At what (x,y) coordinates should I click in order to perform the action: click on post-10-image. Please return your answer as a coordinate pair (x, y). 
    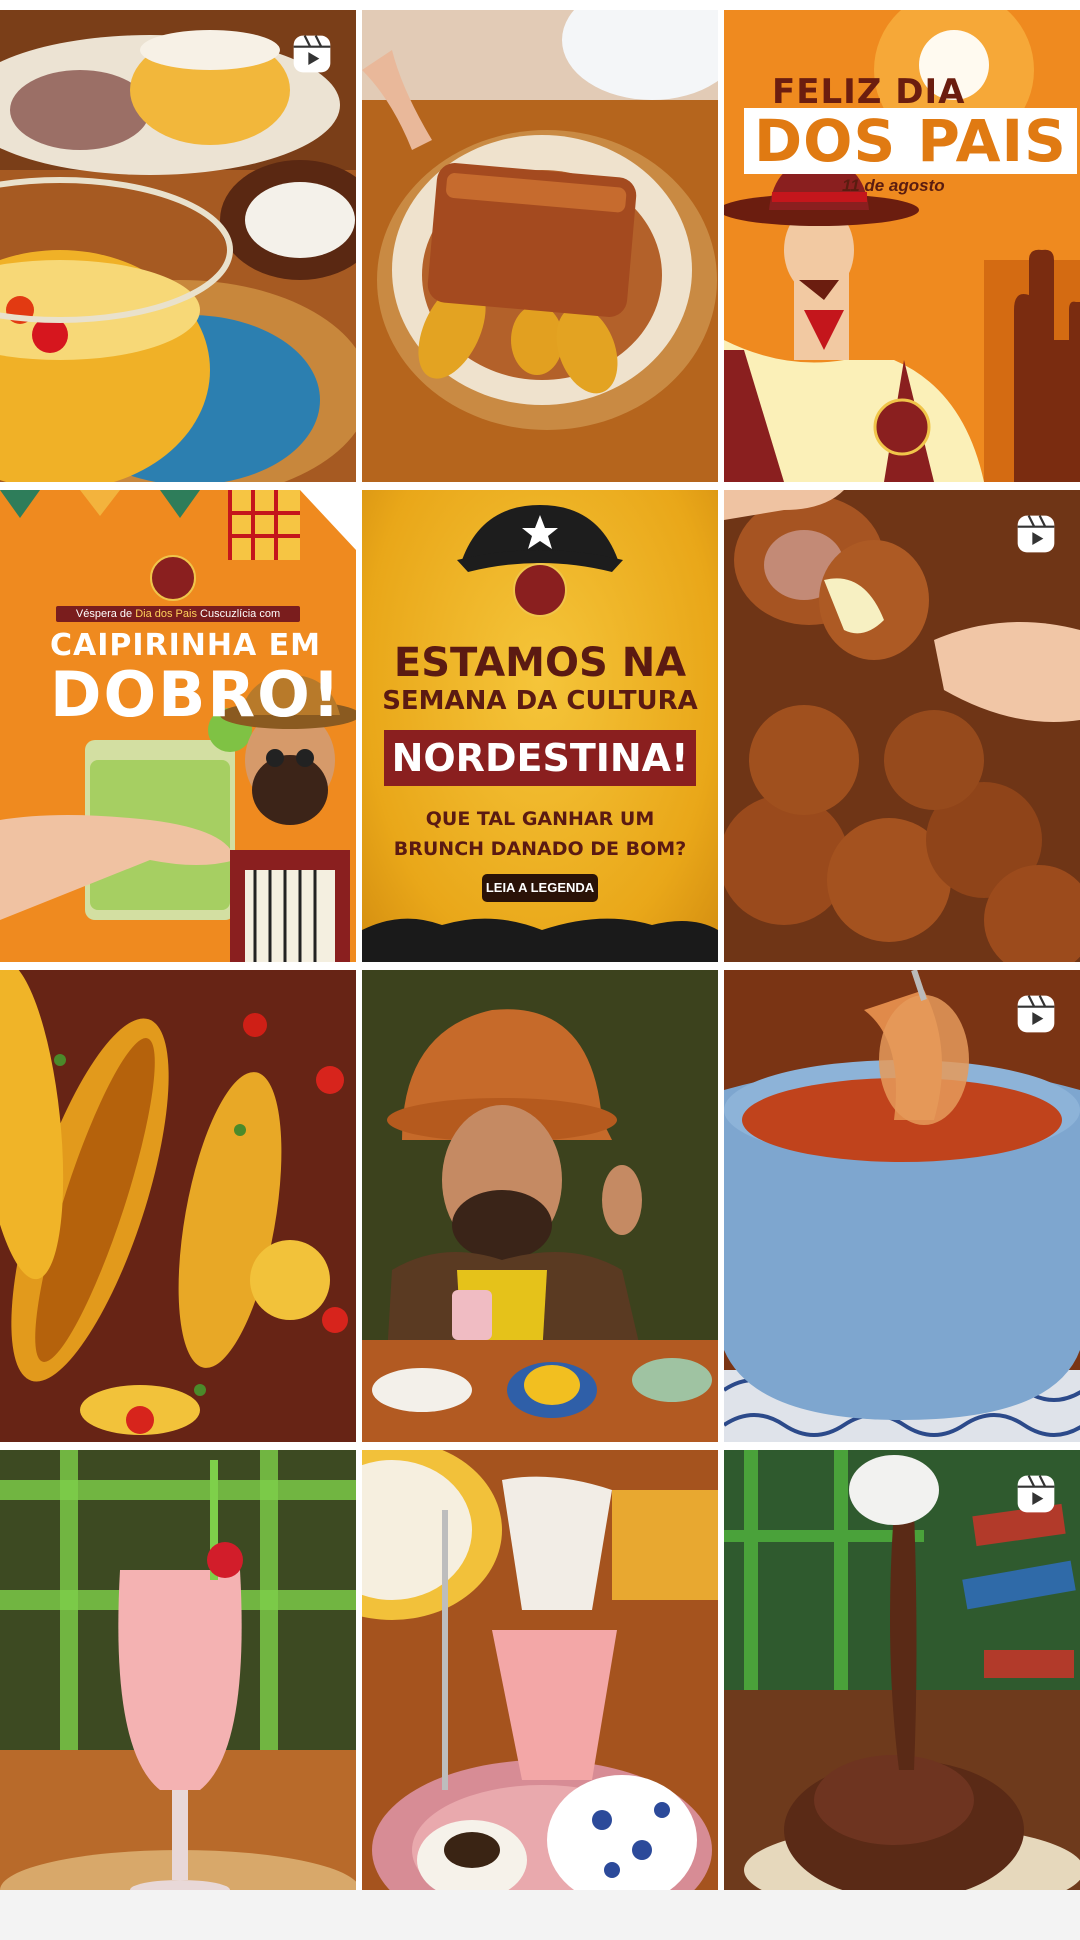
    Looking at the image, I should click on (178, 1686).